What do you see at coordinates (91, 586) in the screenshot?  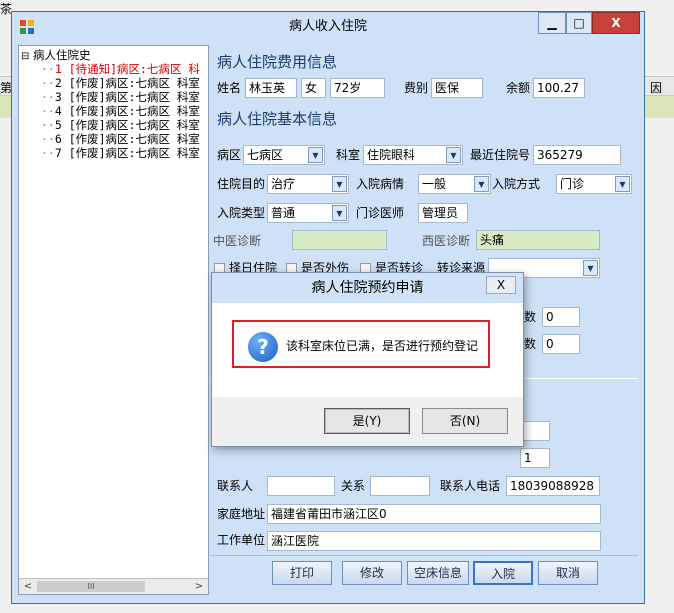 I see `scroll-thumb: III` at bounding box center [91, 586].